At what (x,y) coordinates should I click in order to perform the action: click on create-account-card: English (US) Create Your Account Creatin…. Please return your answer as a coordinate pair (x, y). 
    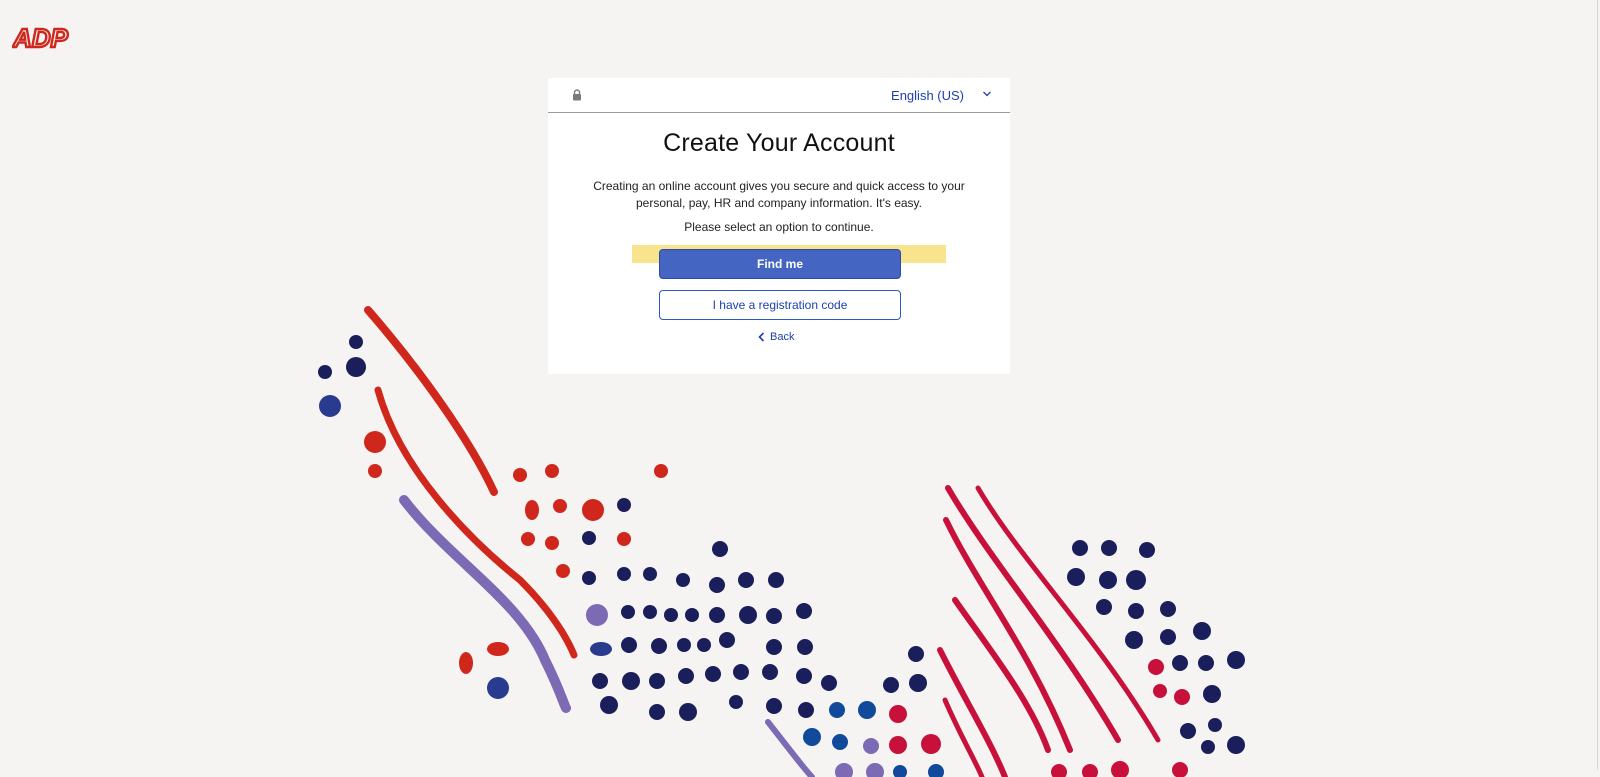
    Looking at the image, I should click on (779, 226).